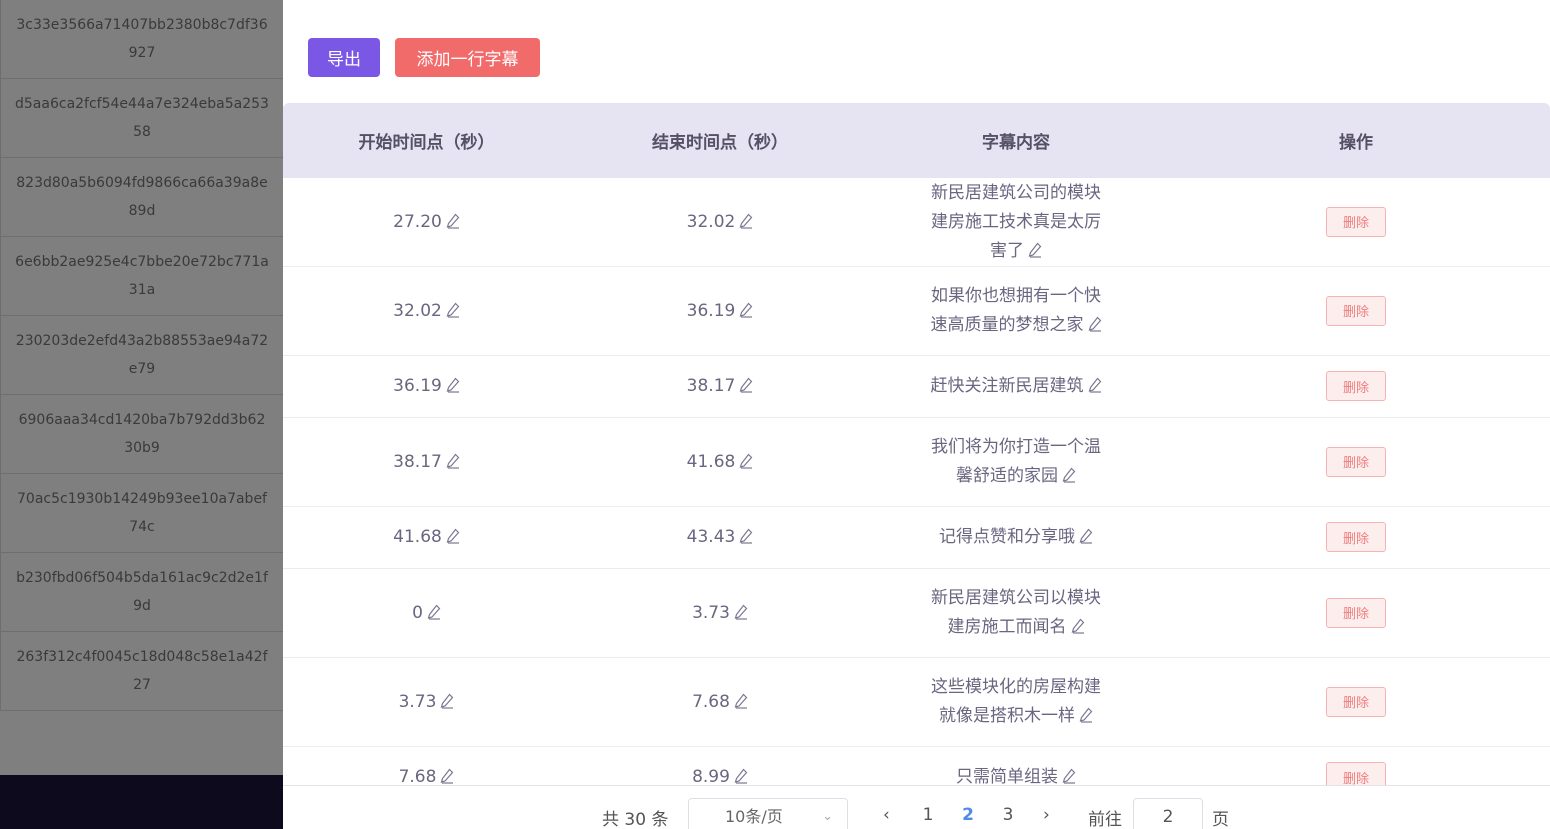  I want to click on start-time-value: 41.68, so click(417, 537).